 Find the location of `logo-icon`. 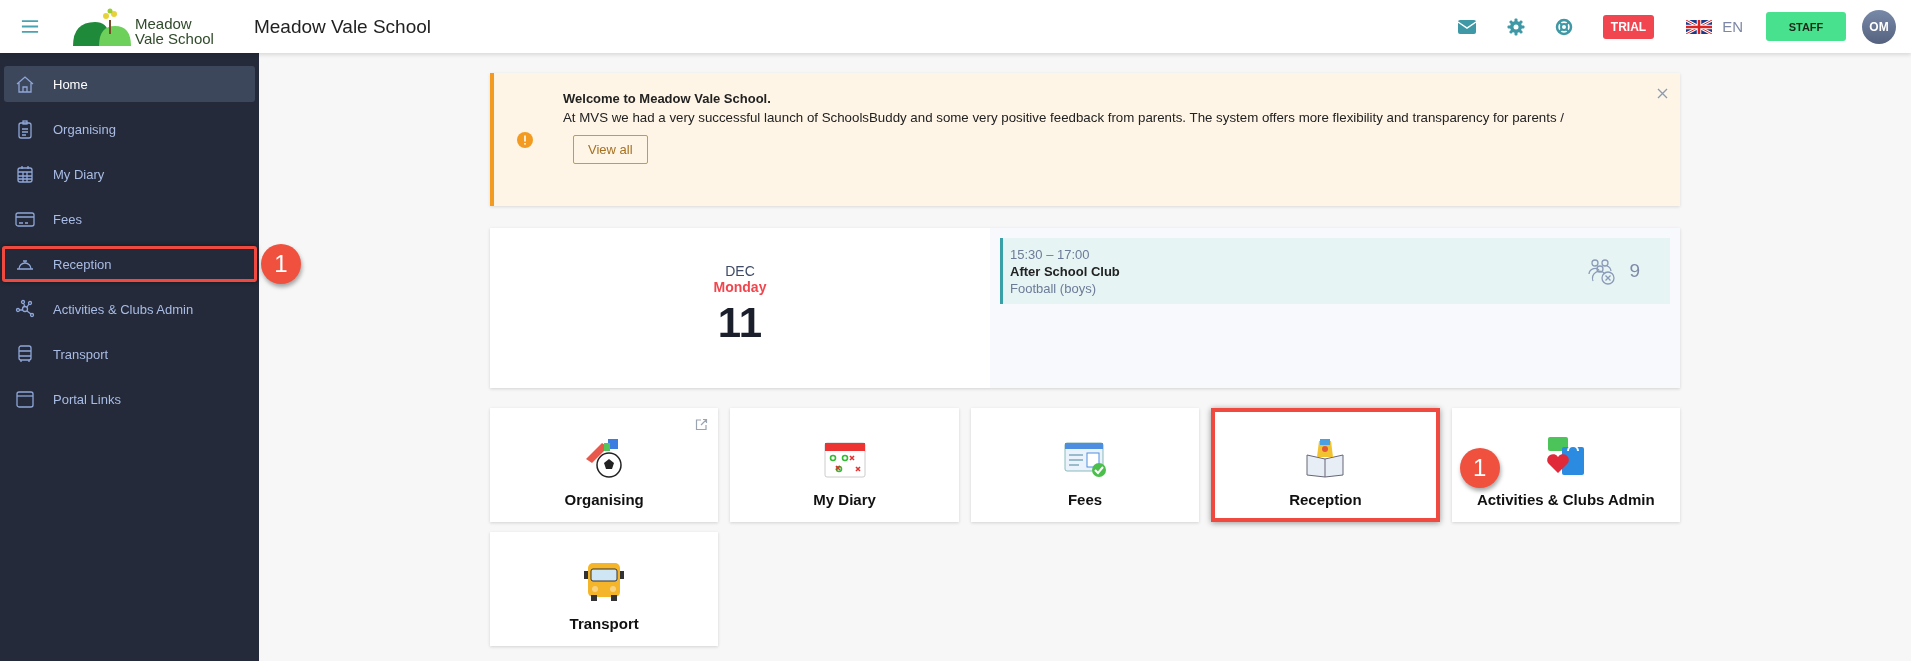

logo-icon is located at coordinates (103, 26).